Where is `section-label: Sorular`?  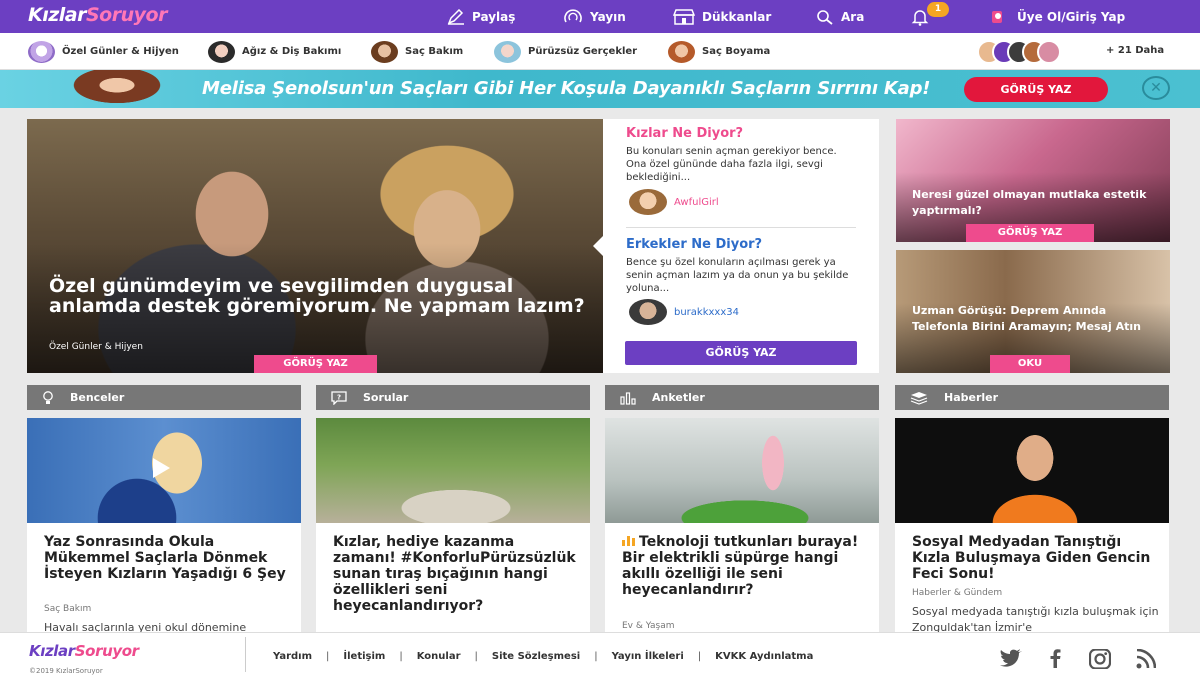
section-label: Sorular is located at coordinates (386, 397).